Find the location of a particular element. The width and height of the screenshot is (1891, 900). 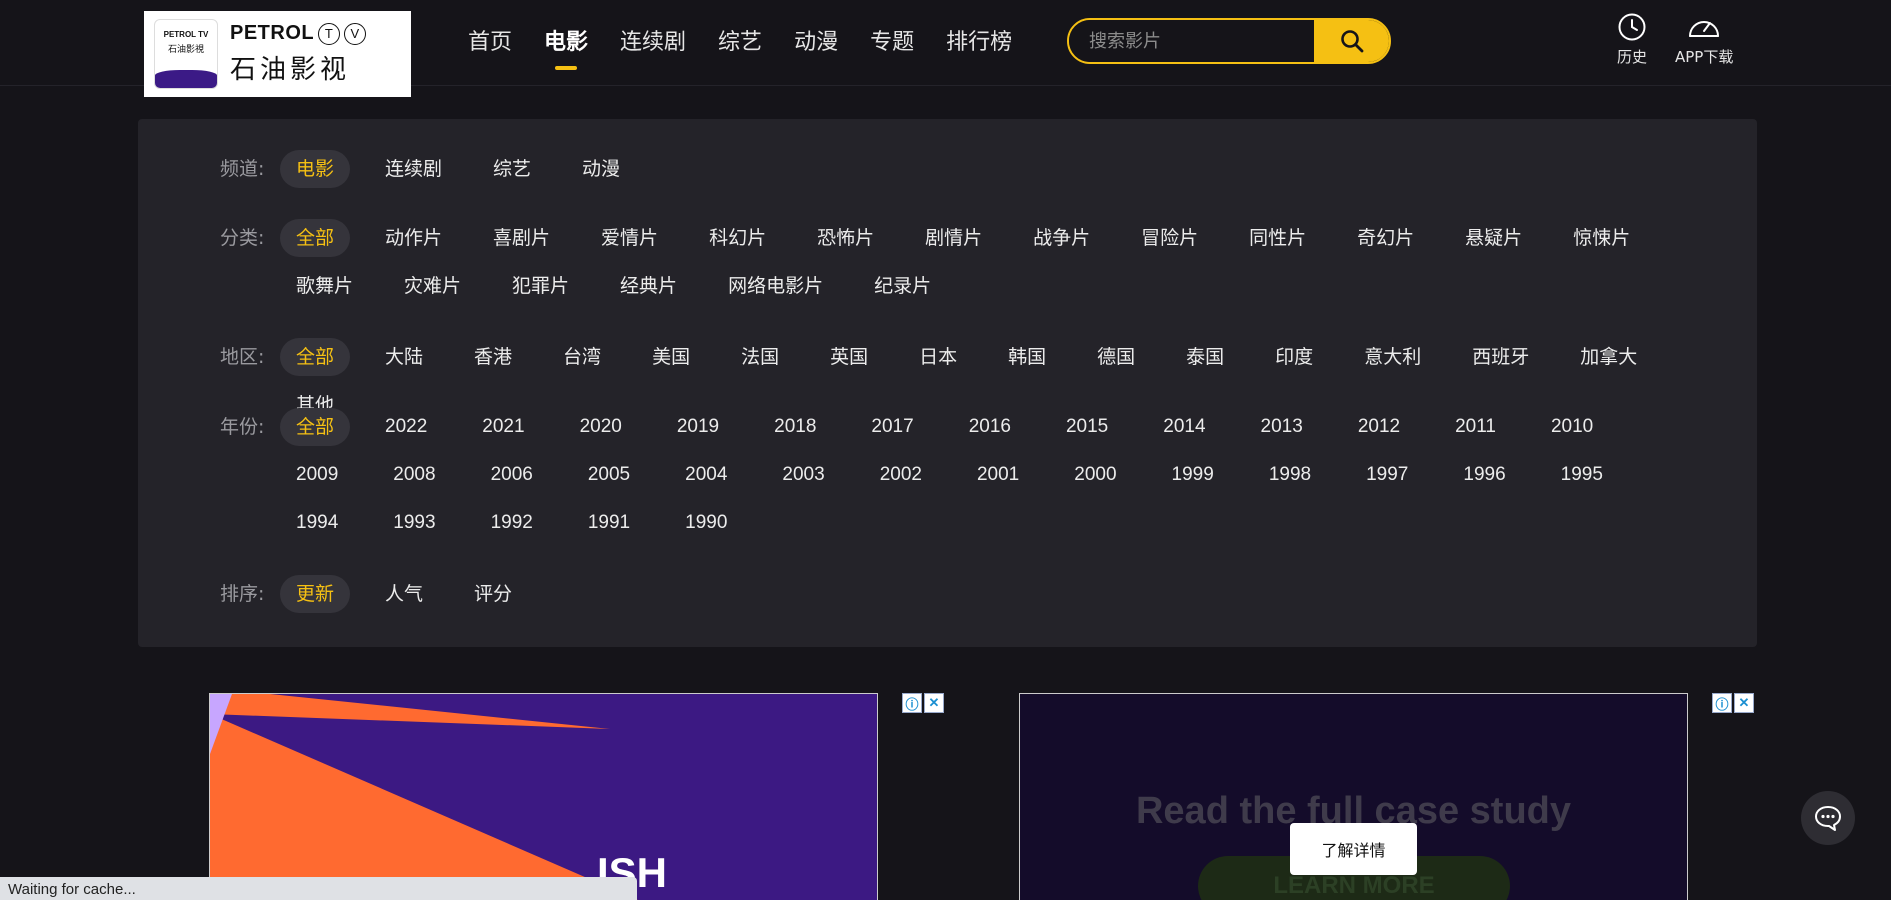

filter-option-category: 同性片 is located at coordinates (1277, 238).